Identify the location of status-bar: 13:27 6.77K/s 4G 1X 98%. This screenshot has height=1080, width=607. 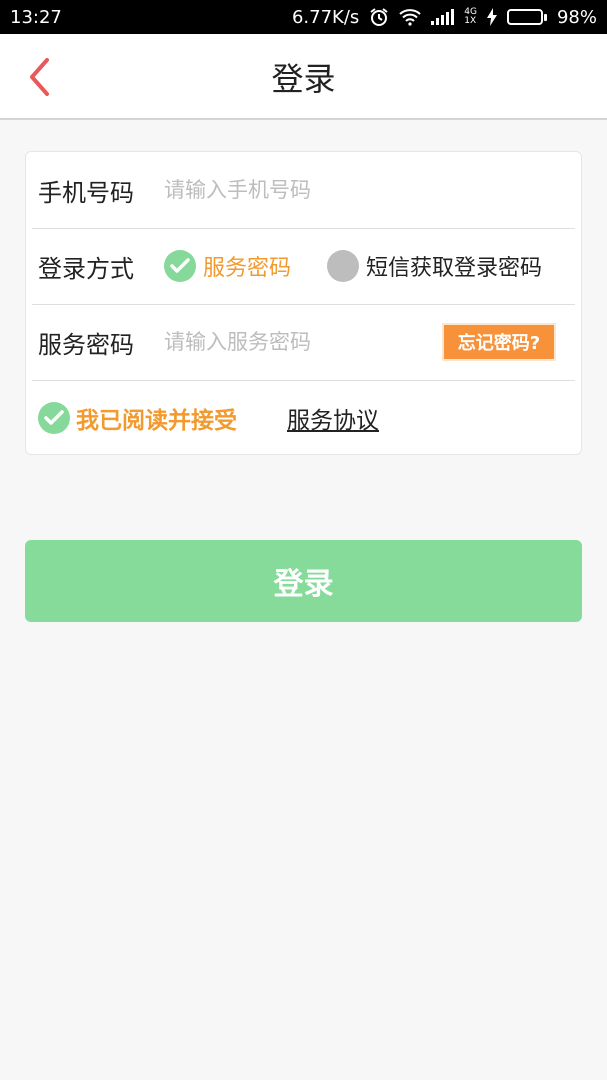
(303, 17).